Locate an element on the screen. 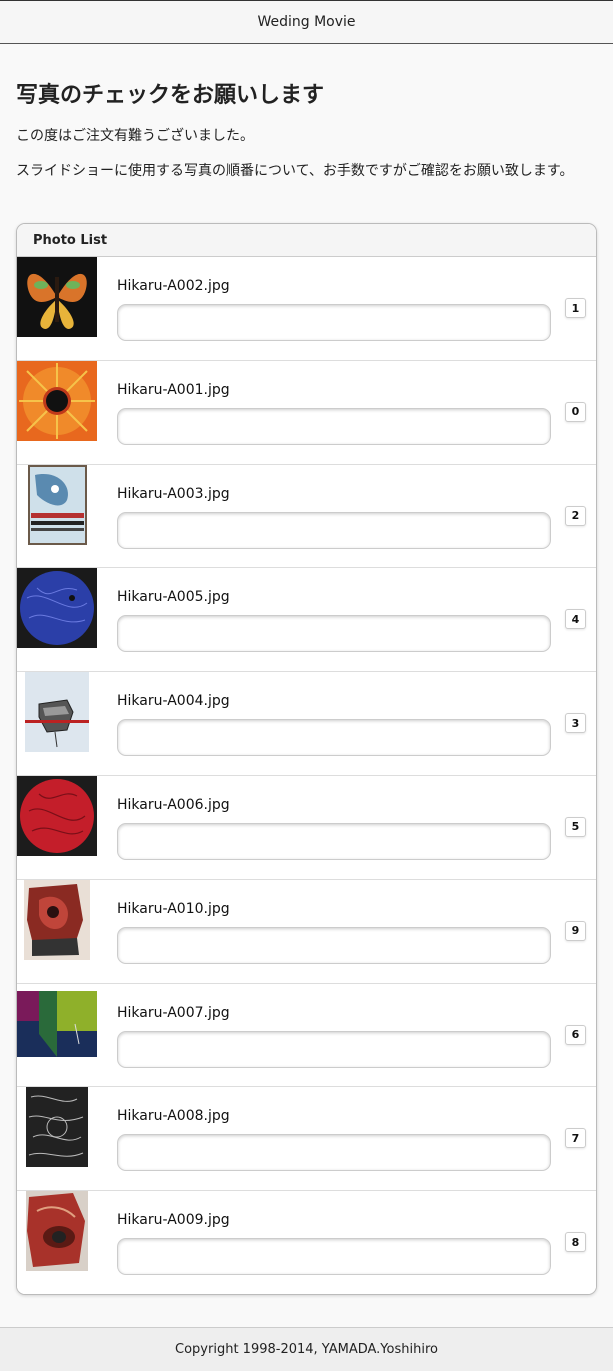 The width and height of the screenshot is (613, 1371). app-header: Weding Movie is located at coordinates (306, 22).